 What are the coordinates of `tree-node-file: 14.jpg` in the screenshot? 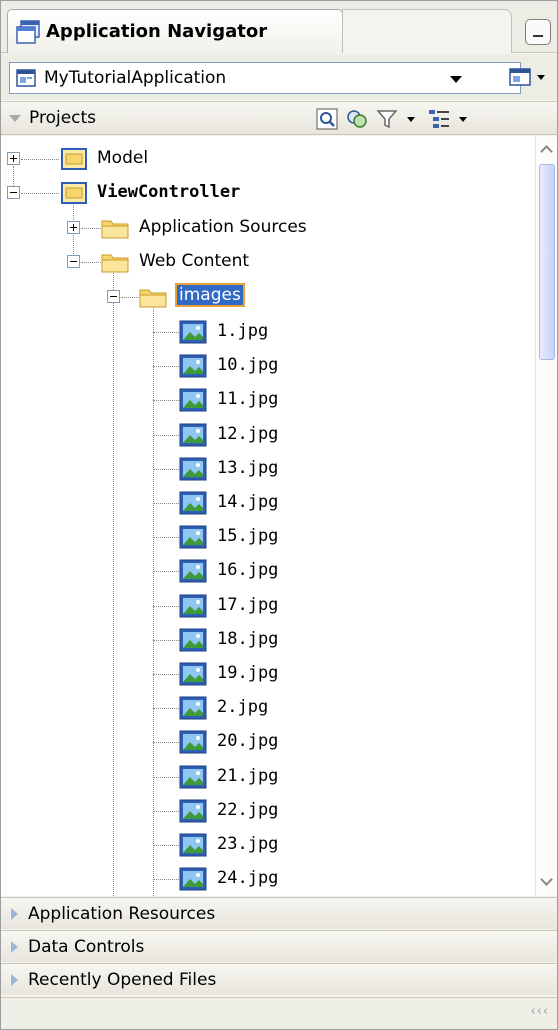 It's located at (268, 503).